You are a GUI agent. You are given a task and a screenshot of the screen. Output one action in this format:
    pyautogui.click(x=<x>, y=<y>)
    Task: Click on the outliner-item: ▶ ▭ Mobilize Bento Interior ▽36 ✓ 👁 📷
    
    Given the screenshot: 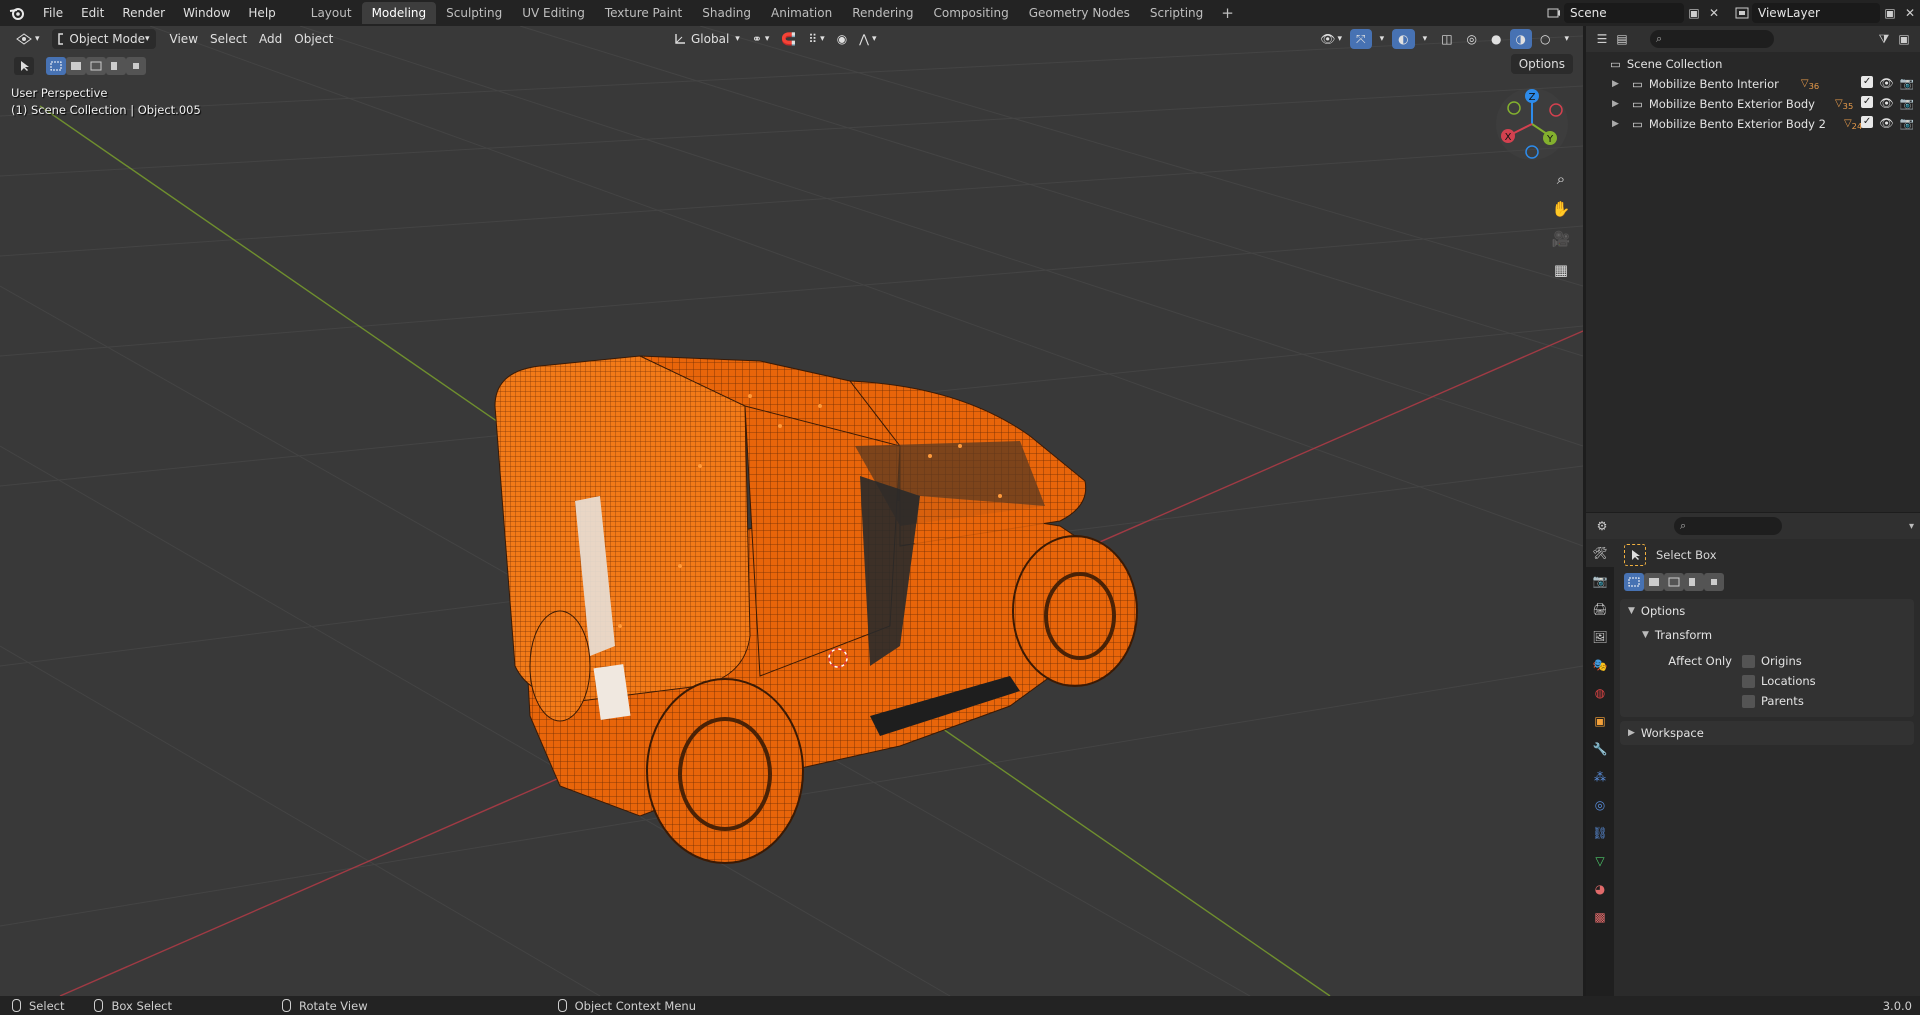 What is the action you would take?
    pyautogui.click(x=1753, y=84)
    